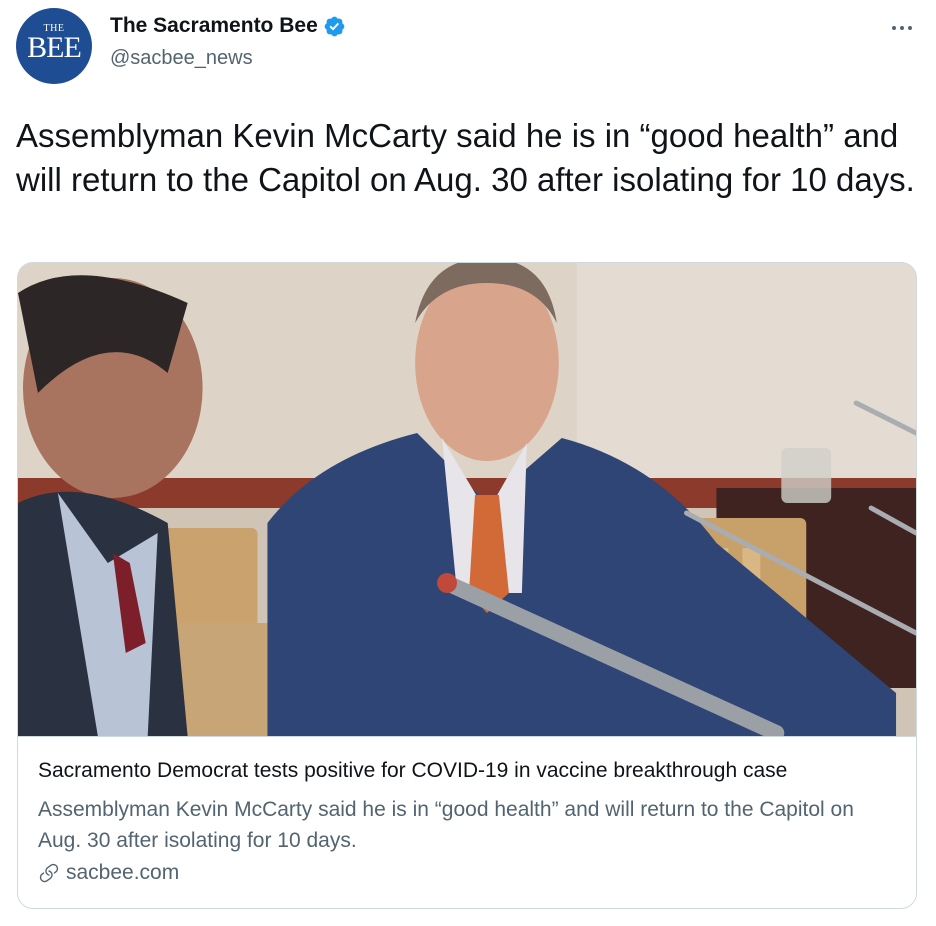  I want to click on account-name-row: The Sacramento Bee, so click(228, 26).